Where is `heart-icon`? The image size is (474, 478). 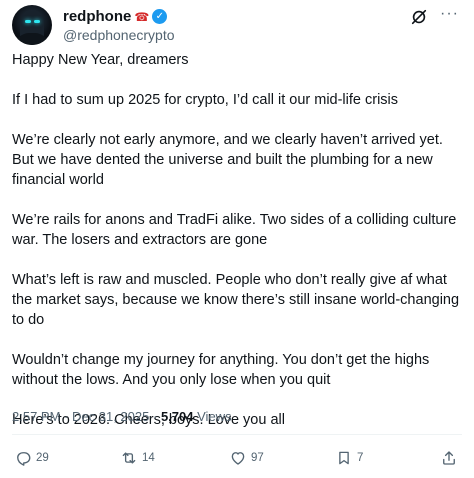 heart-icon is located at coordinates (238, 458).